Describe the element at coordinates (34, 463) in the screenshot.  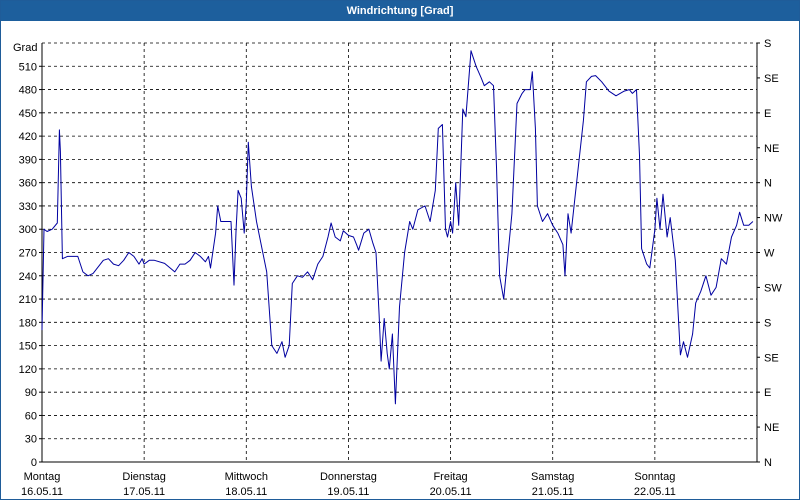
I see `y-tick-label: 0` at that location.